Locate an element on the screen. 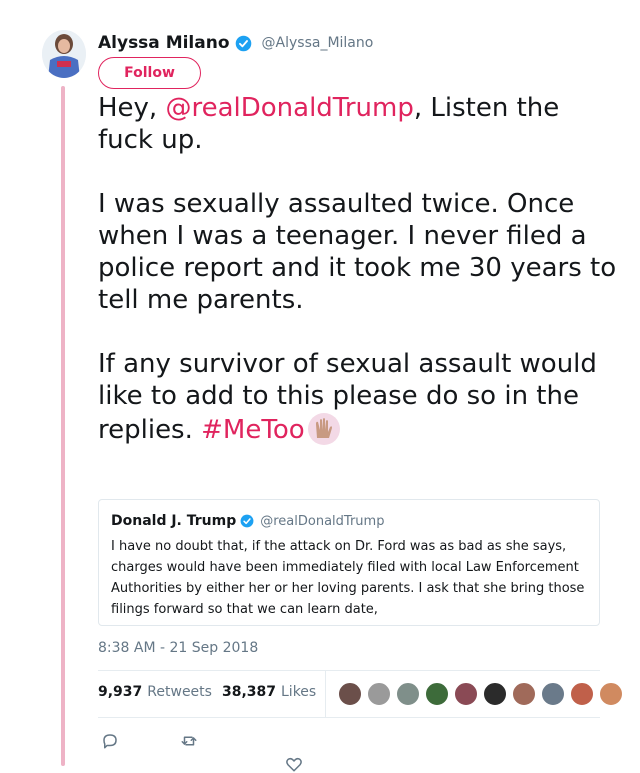 The image size is (640, 773). retweets-count: 9,937 is located at coordinates (120, 692).